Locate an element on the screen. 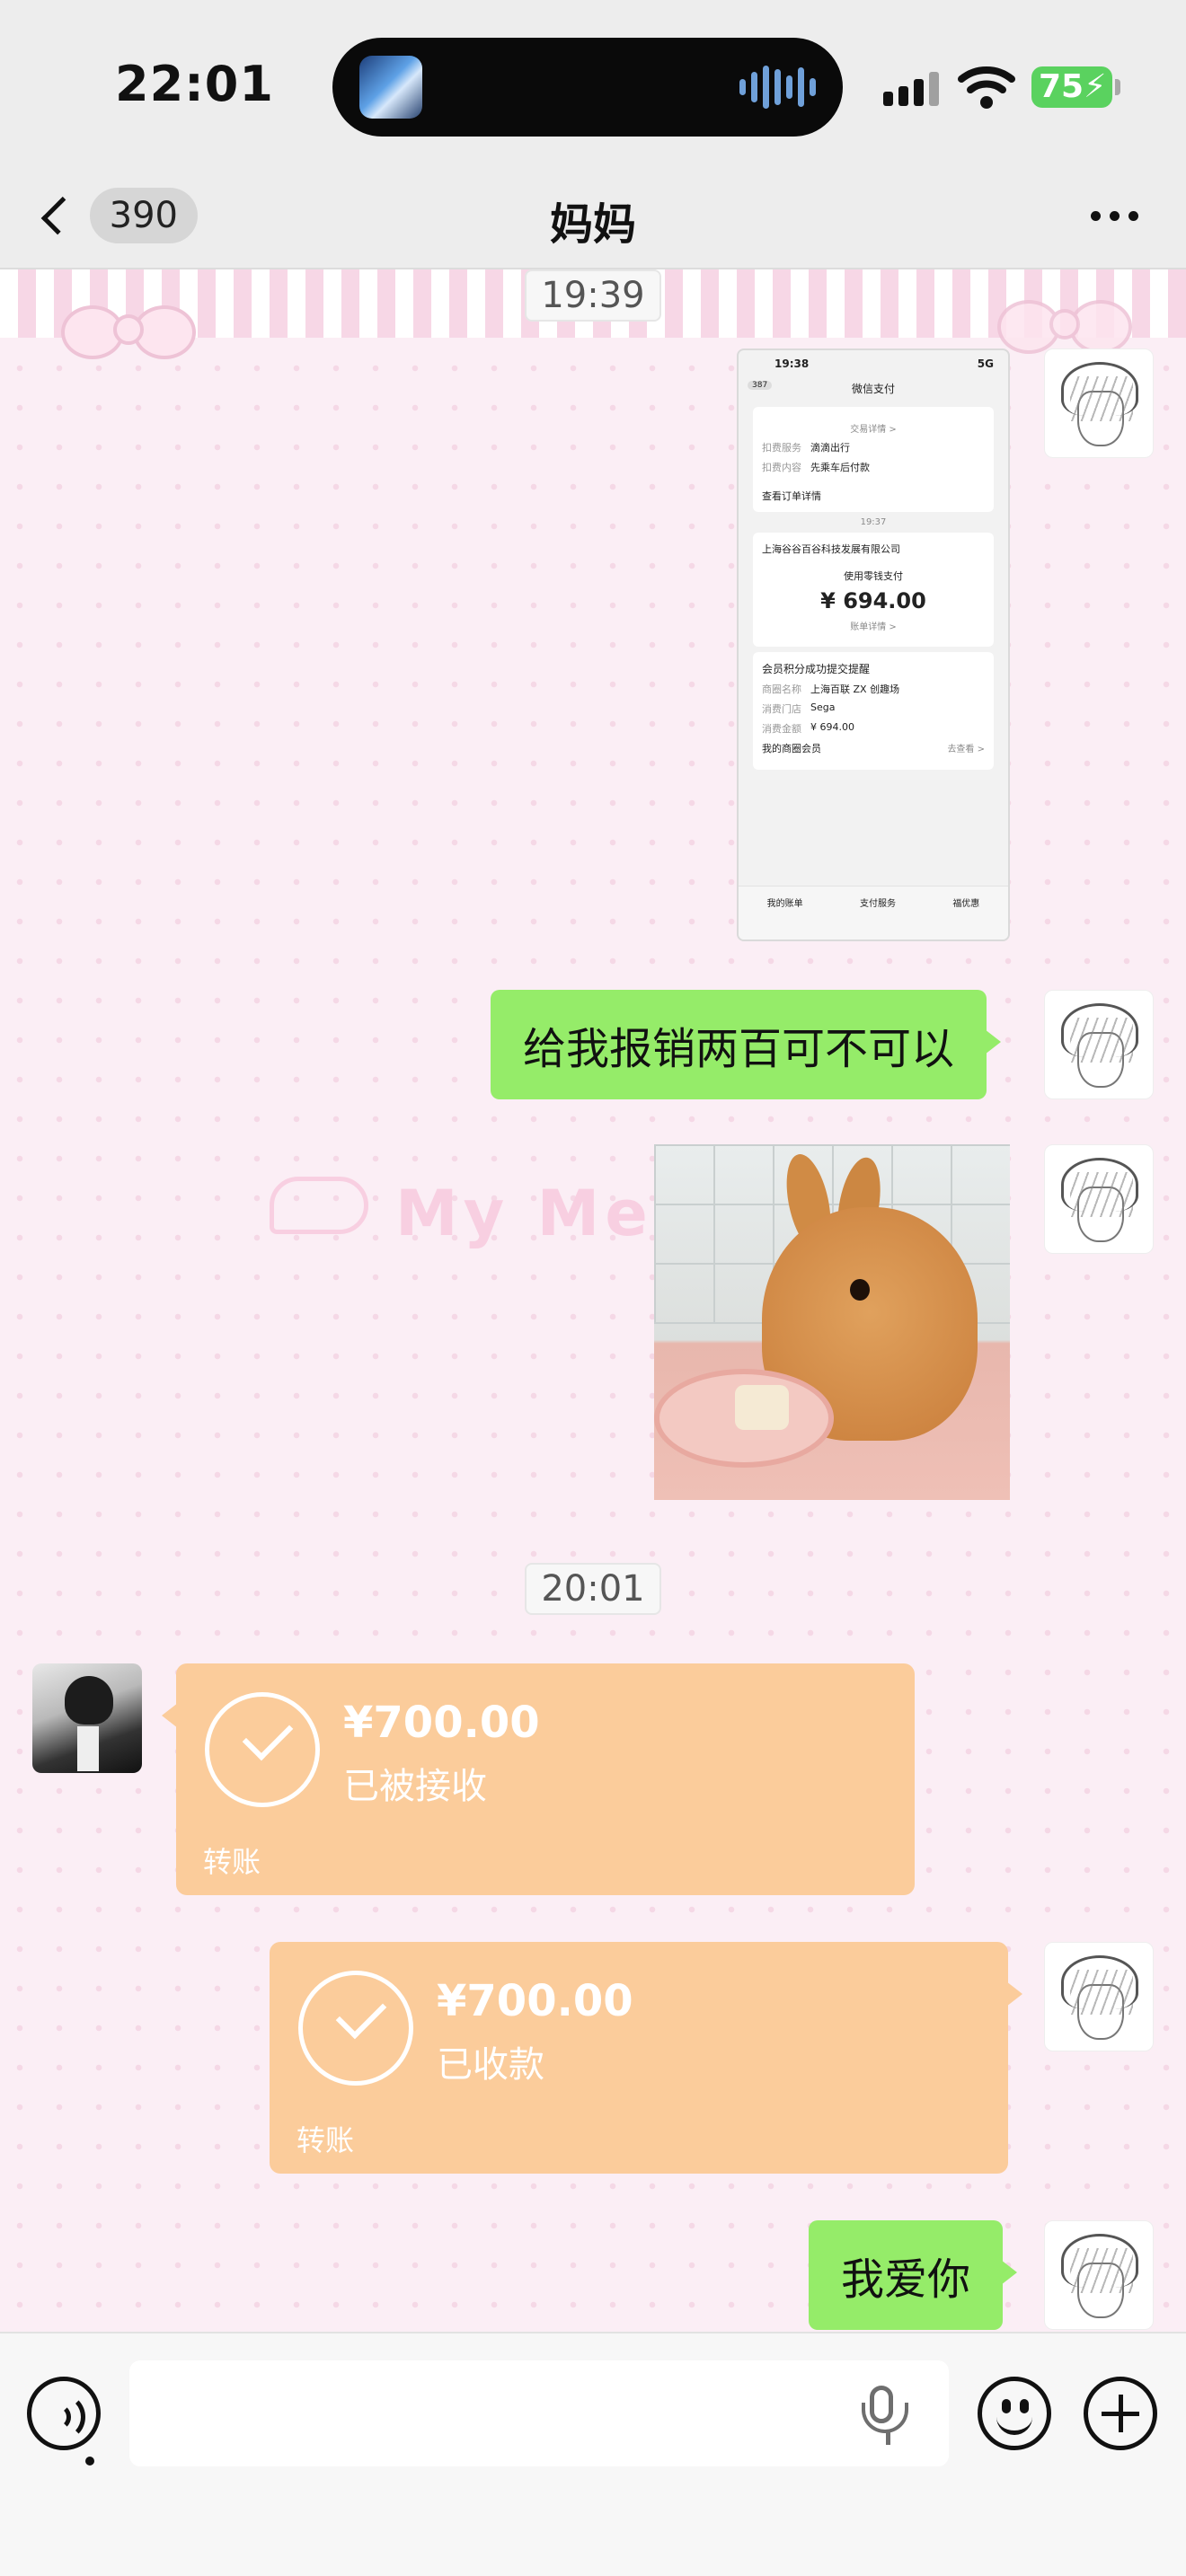 Image resolution: width=1186 pixels, height=2576 pixels. cloud-decoration is located at coordinates (319, 1205).